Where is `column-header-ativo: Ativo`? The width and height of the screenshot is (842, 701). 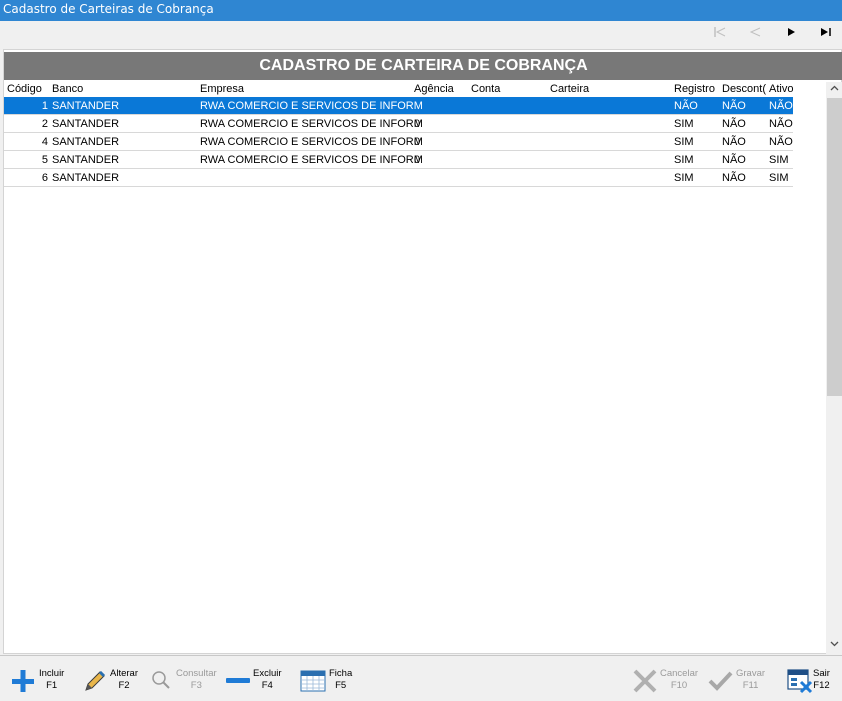 column-header-ativo: Ativo is located at coordinates (781, 89).